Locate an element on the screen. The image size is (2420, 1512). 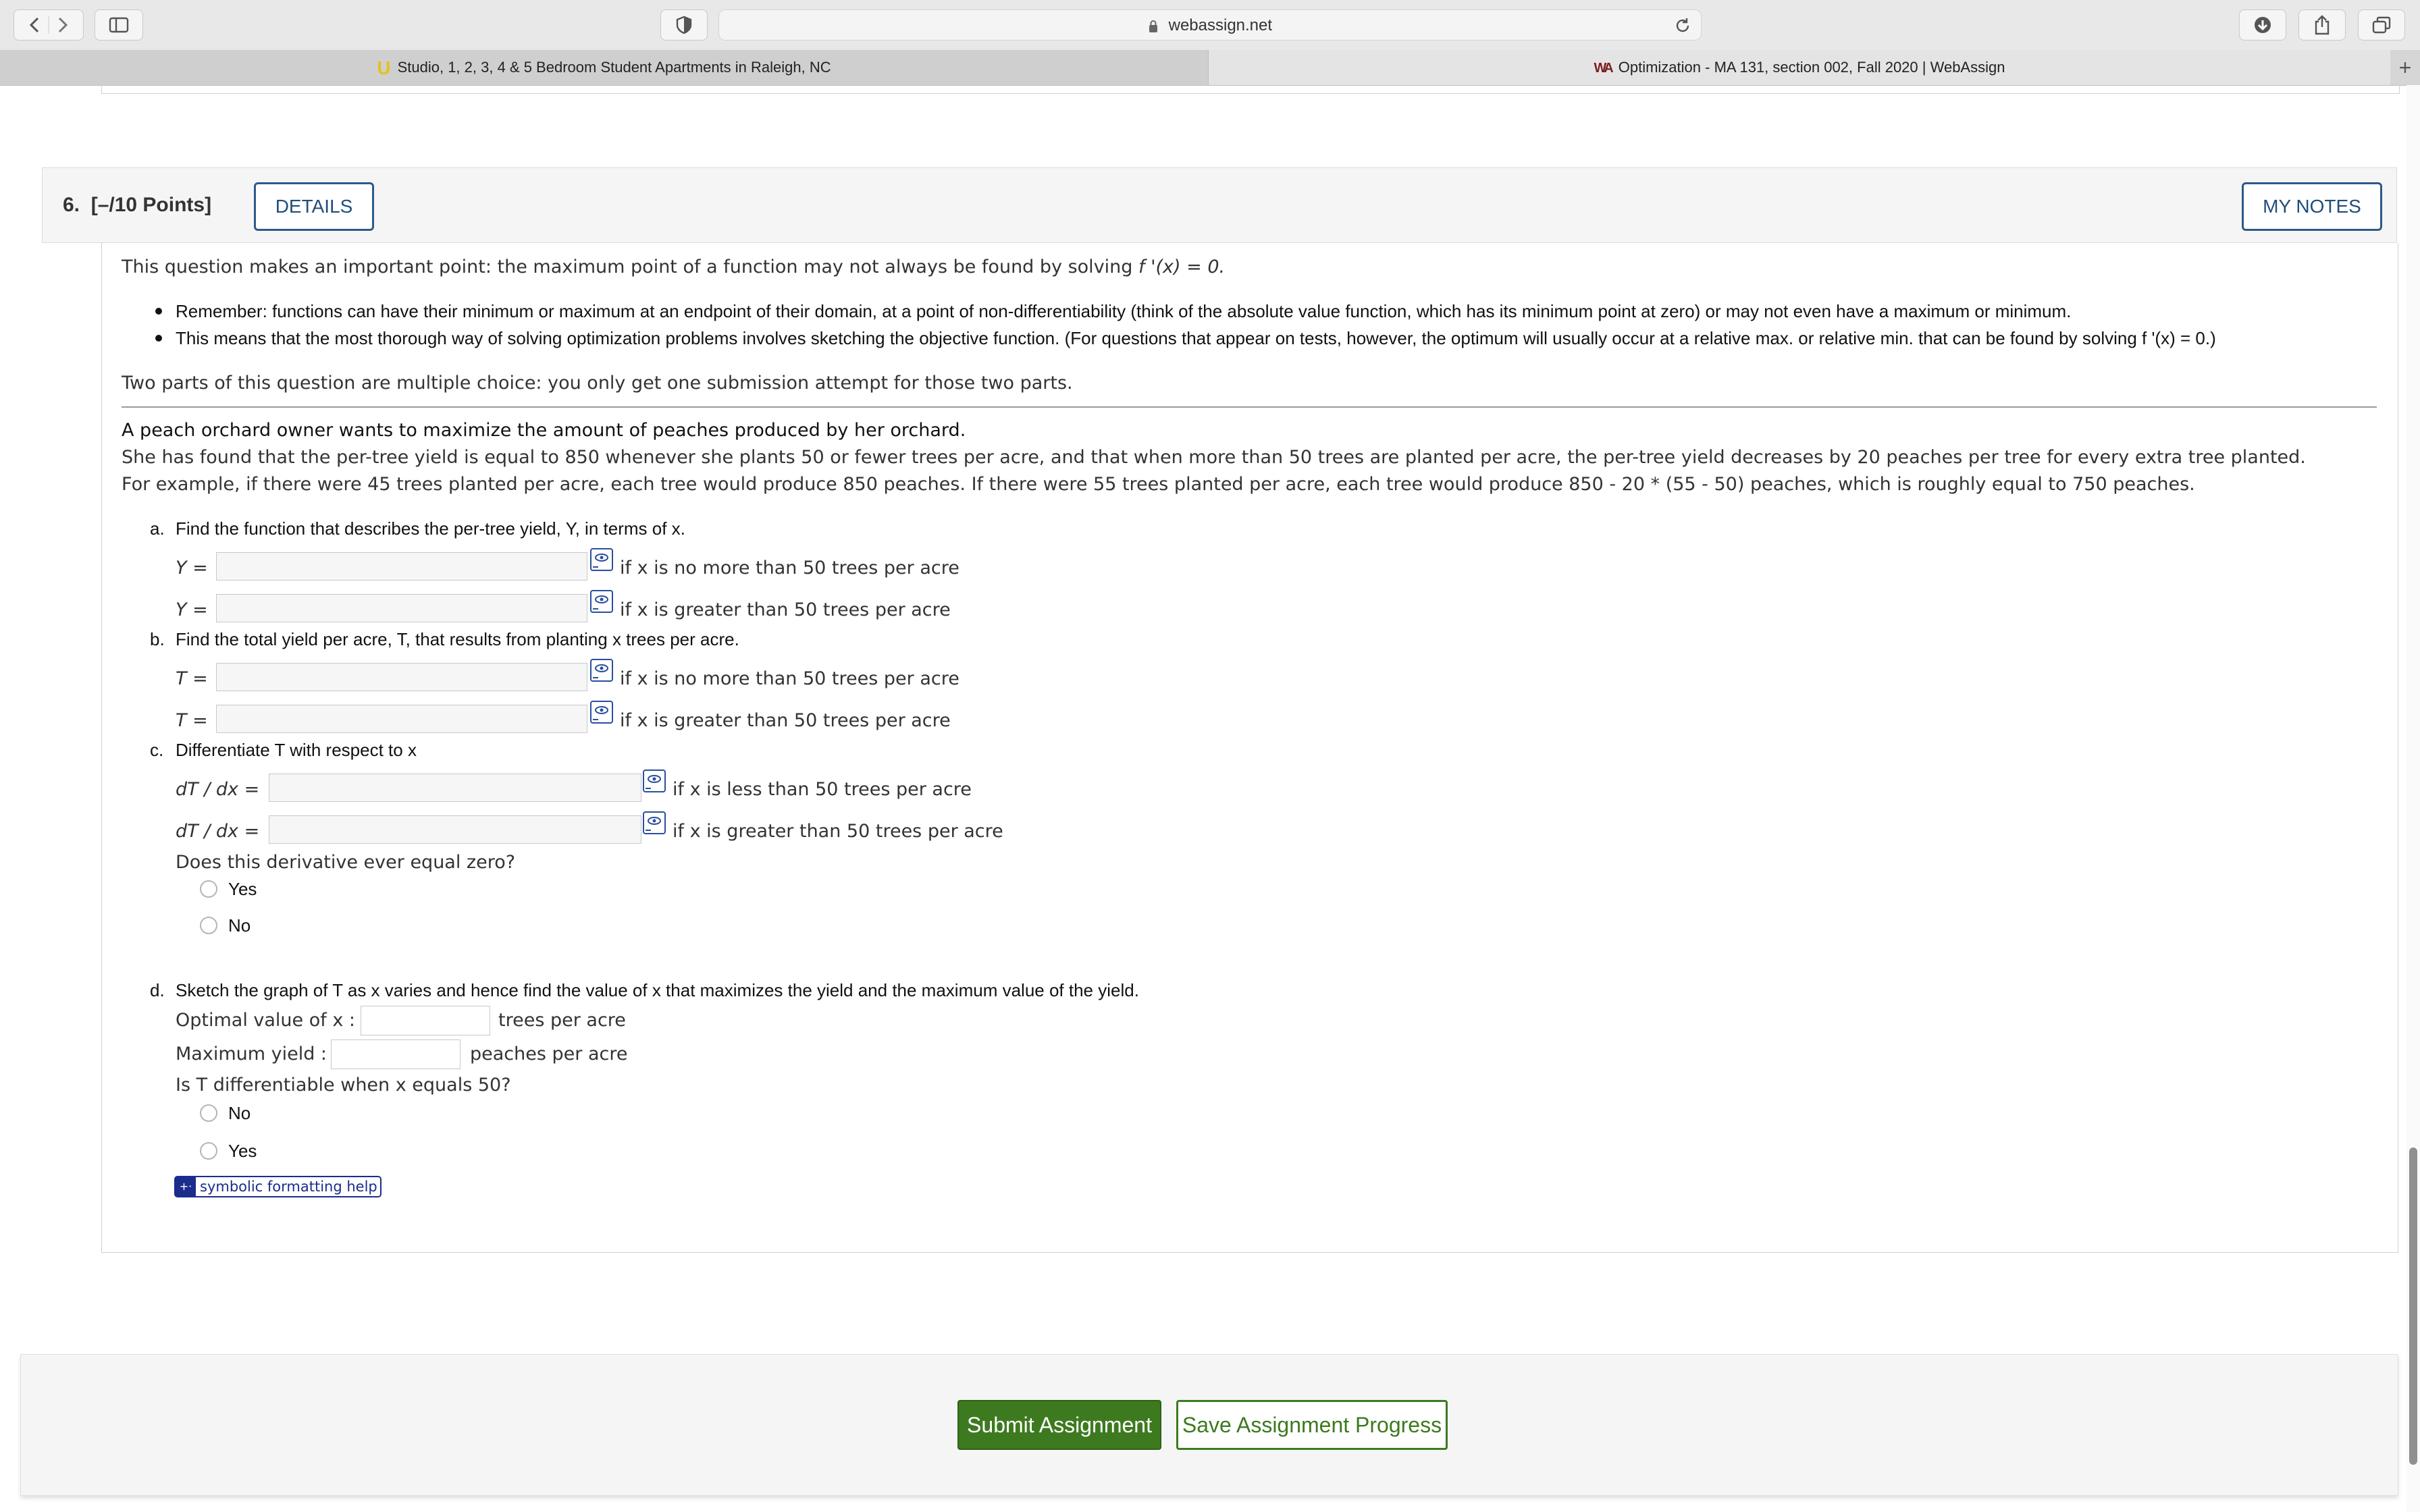
share-button is located at coordinates (2322, 25).